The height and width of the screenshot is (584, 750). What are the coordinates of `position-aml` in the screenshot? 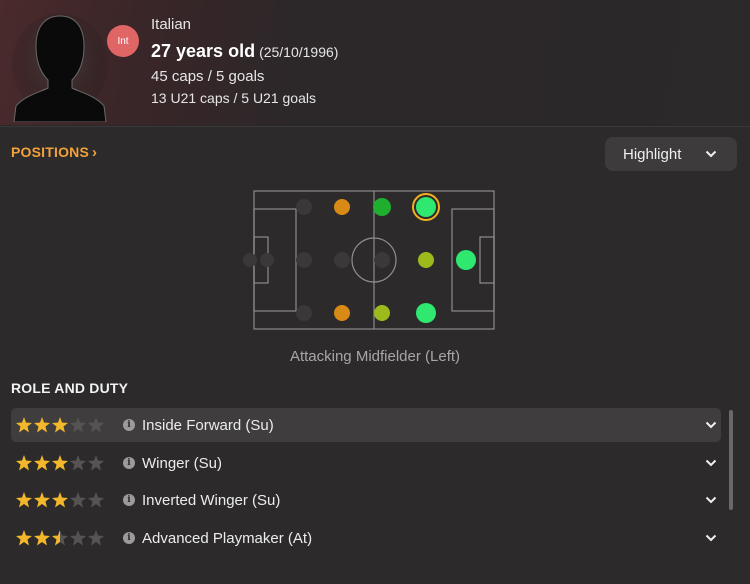 It's located at (426, 313).